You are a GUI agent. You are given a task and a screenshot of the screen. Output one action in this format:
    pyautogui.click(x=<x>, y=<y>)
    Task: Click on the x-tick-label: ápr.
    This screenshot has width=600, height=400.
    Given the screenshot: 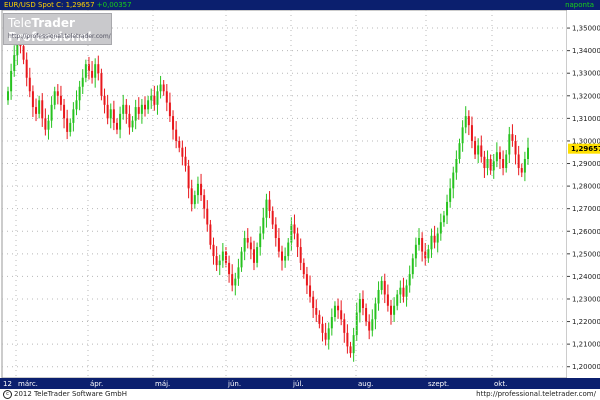 What is the action you would take?
    pyautogui.click(x=96, y=384)
    